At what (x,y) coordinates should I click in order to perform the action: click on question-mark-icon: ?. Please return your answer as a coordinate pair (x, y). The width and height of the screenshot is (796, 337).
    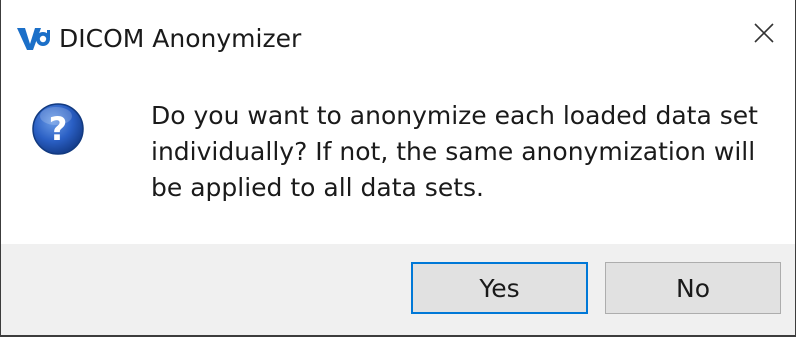
    Looking at the image, I should click on (58, 129).